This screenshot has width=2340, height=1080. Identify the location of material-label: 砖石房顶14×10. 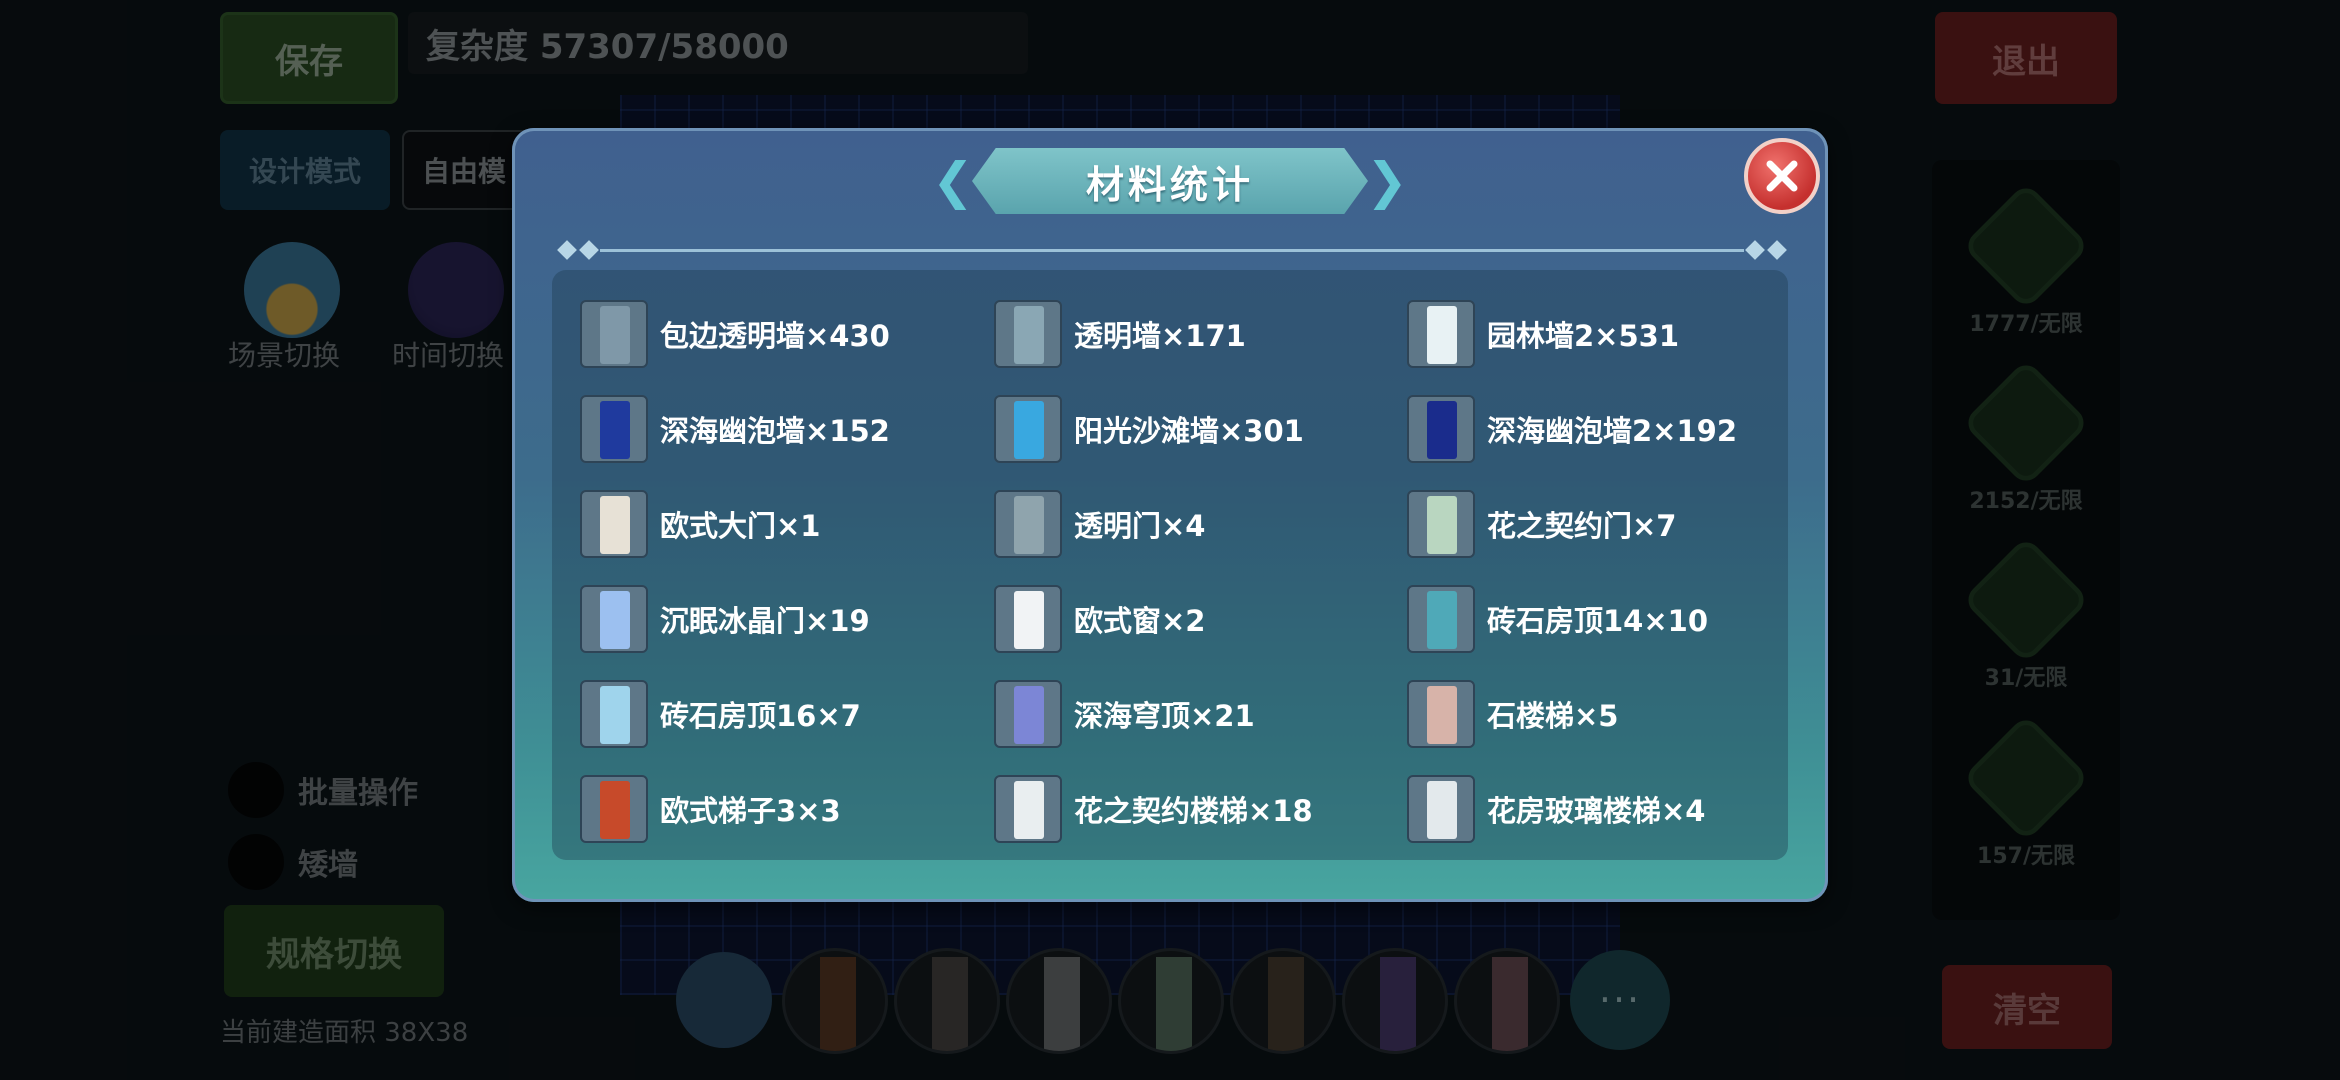
(1598, 621).